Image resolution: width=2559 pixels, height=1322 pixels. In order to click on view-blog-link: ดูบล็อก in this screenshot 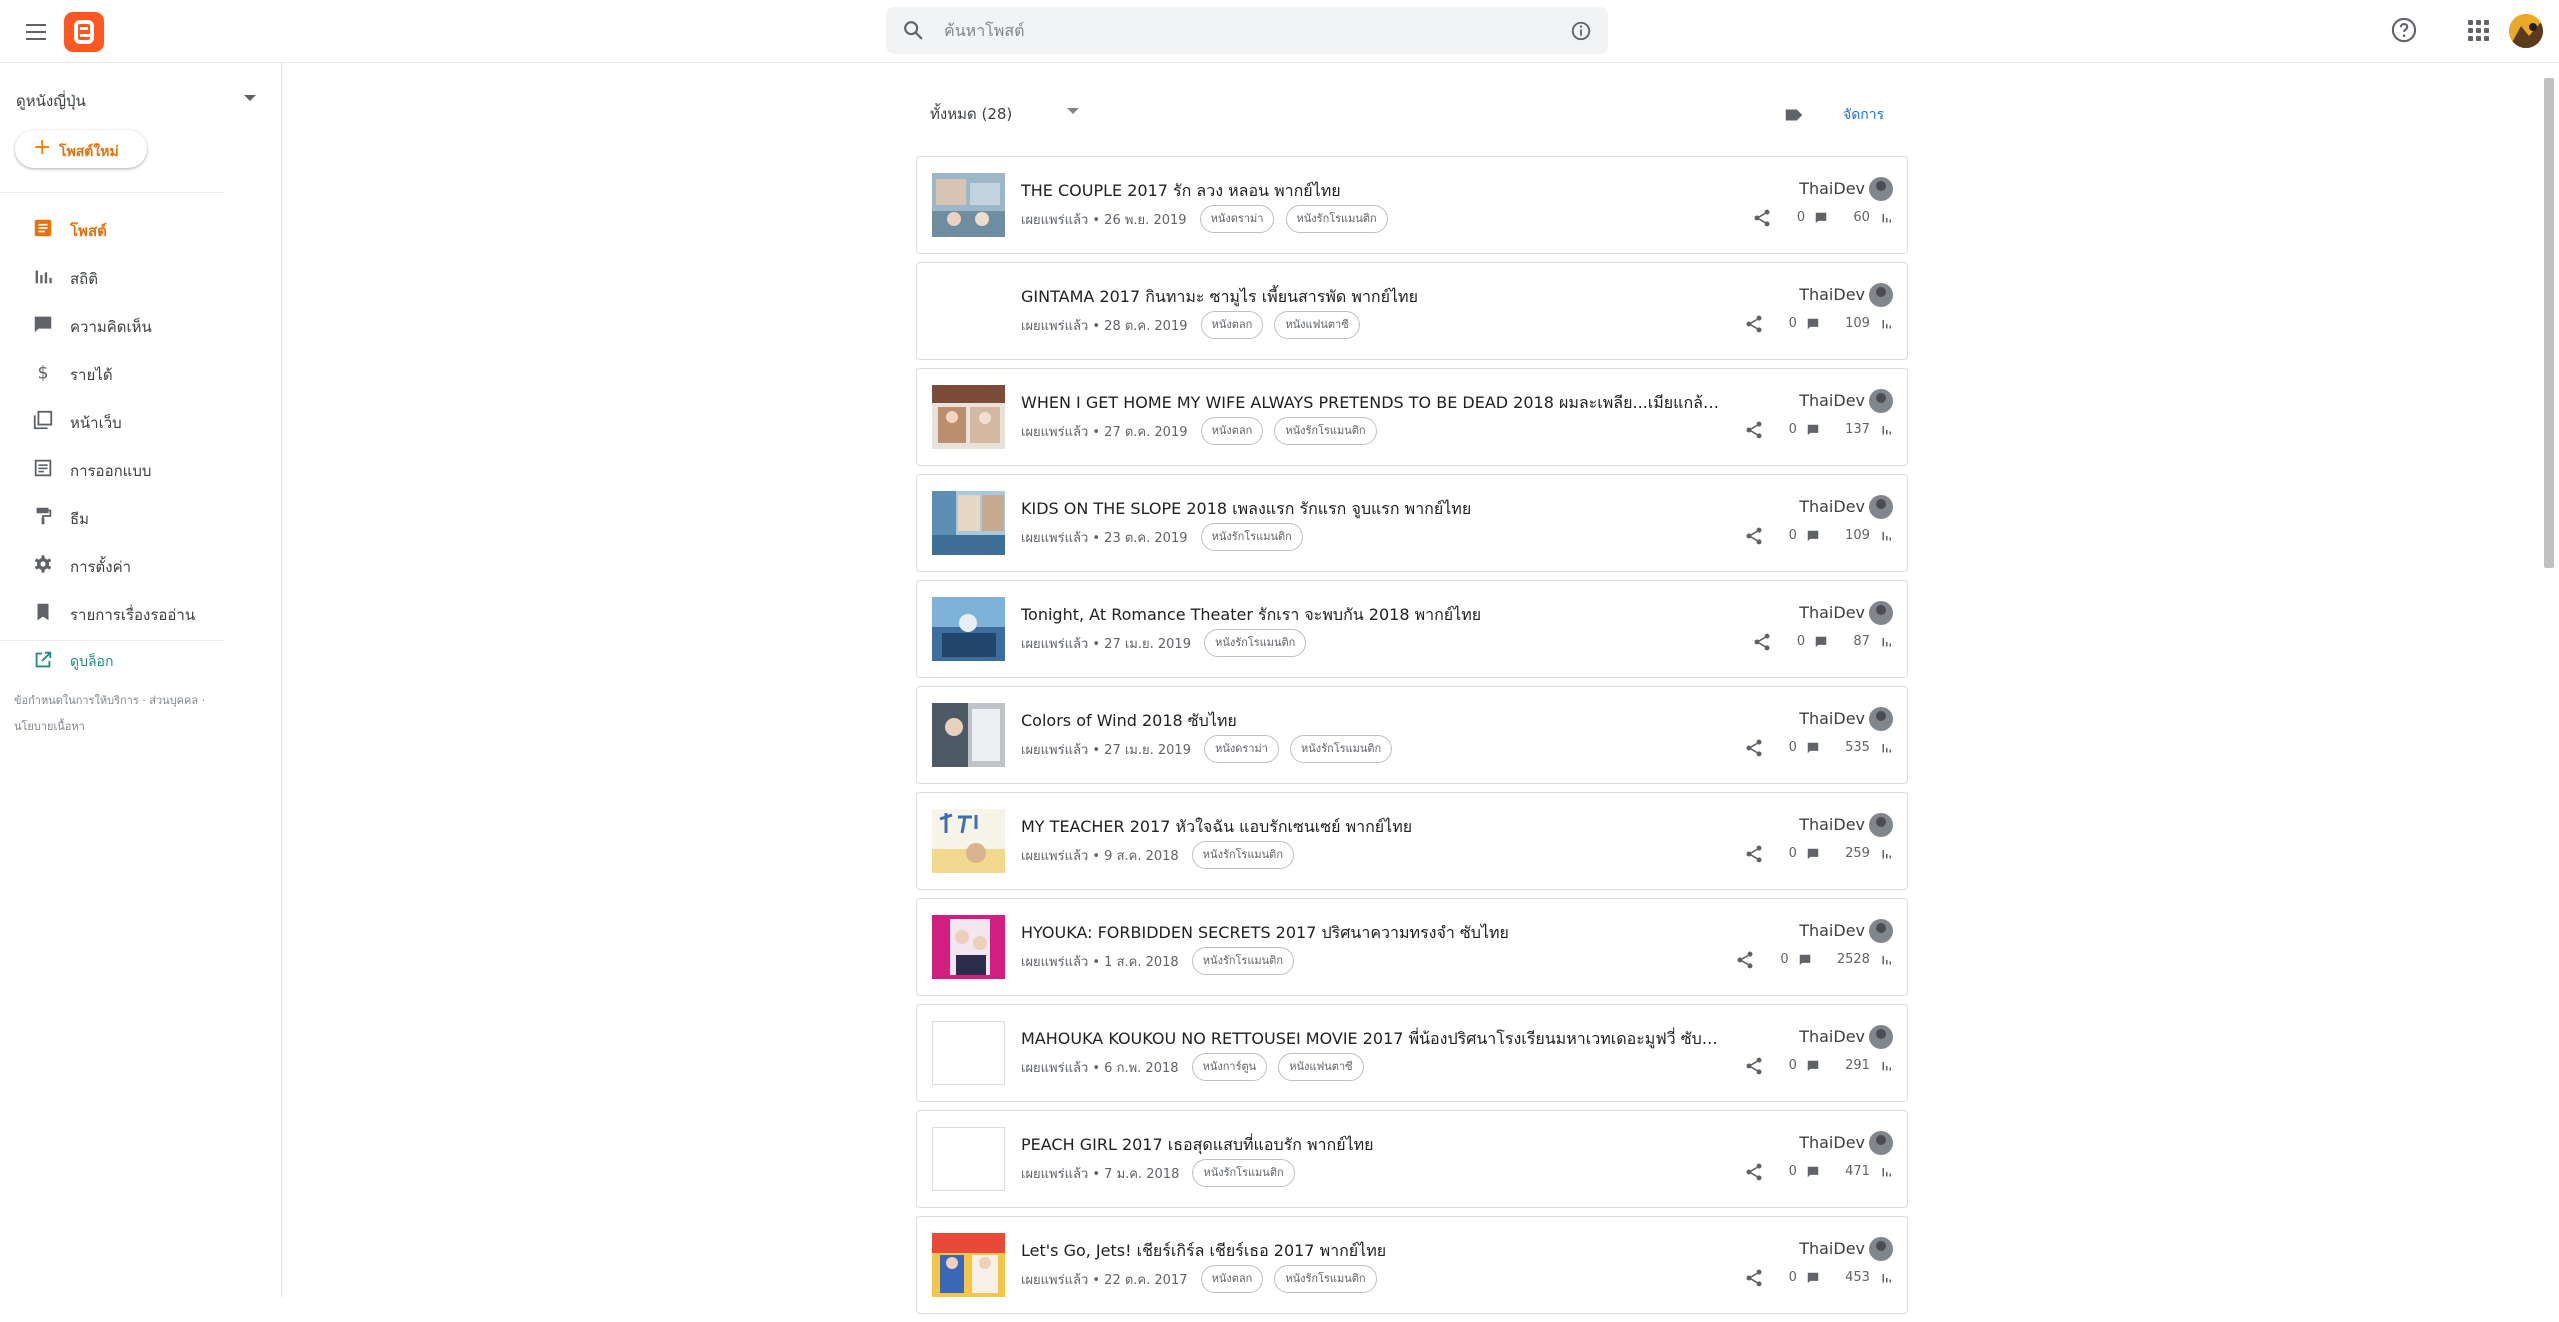, I will do `click(135, 660)`.